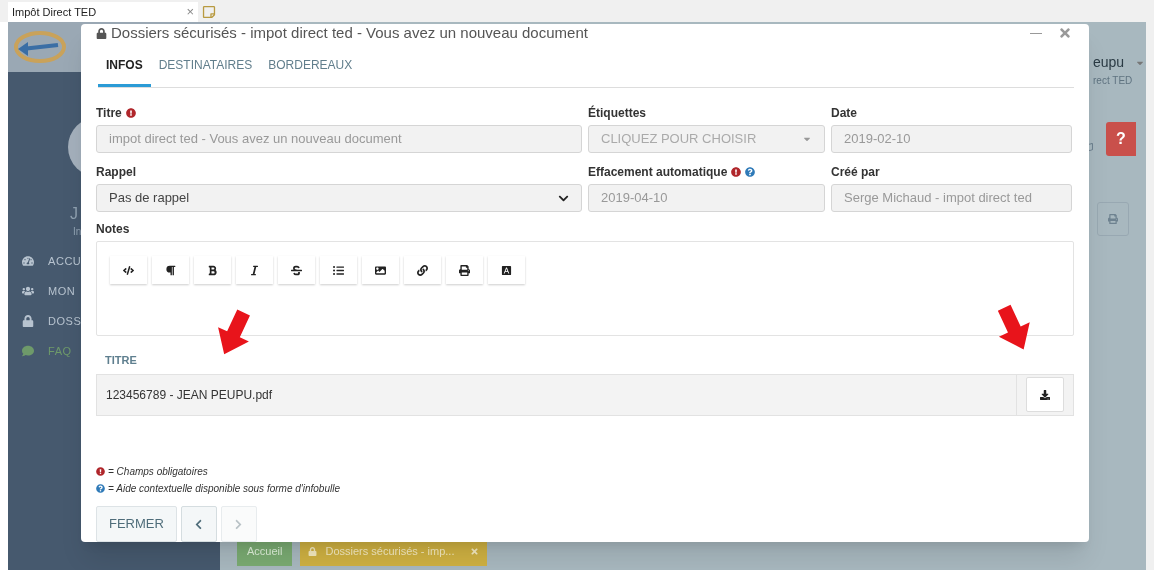 The height and width of the screenshot is (570, 1154). I want to click on field-label: Rappel, so click(116, 172).